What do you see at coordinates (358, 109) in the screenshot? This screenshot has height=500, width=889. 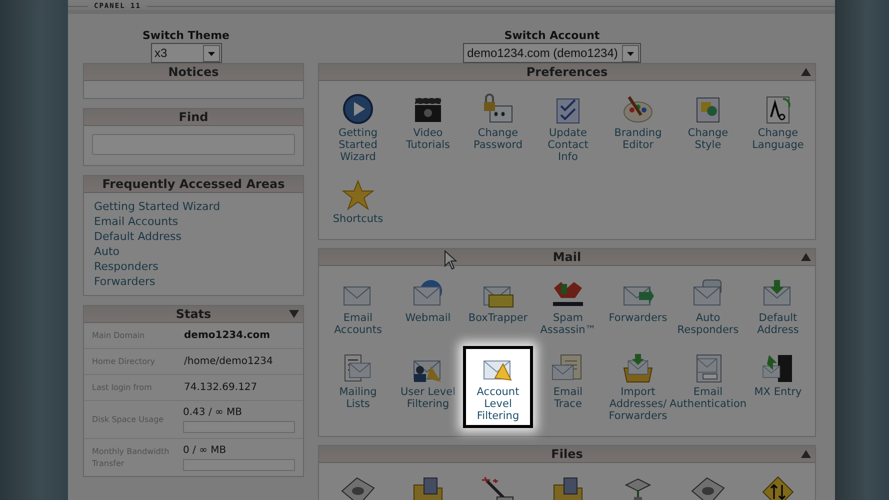 I see `play-icon` at bounding box center [358, 109].